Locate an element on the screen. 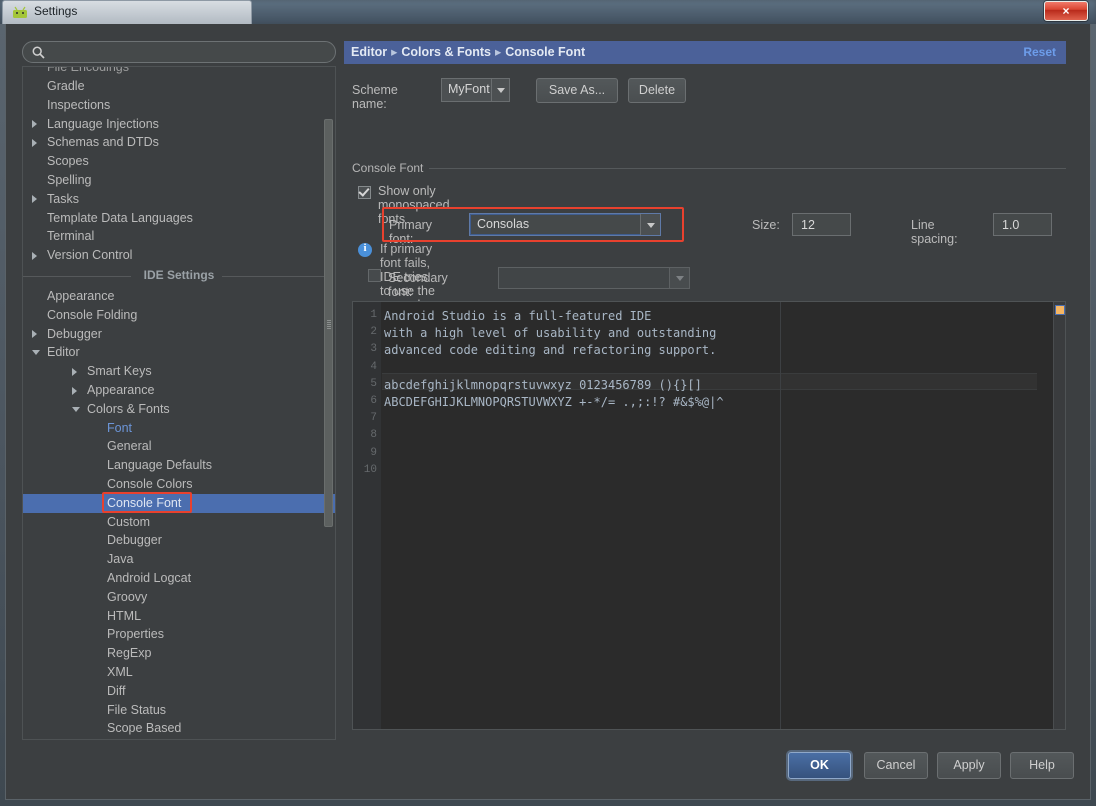  tree-scrollbar is located at coordinates (328, 323).